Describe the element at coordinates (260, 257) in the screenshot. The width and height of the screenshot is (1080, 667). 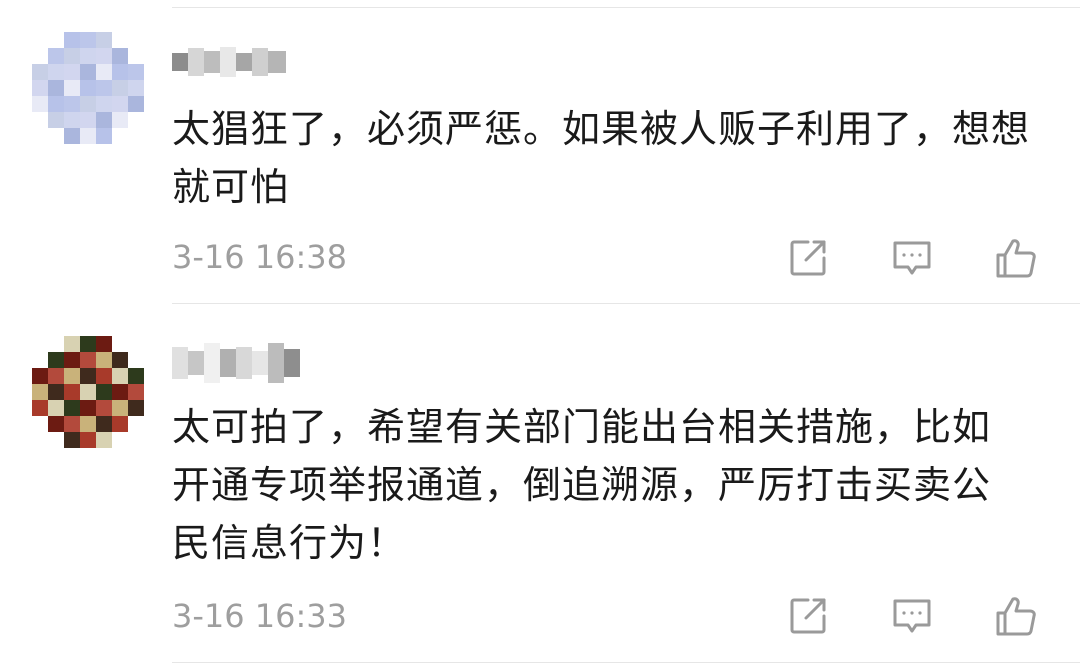
I see `comment-timestamp: 3-16 16:38` at that location.